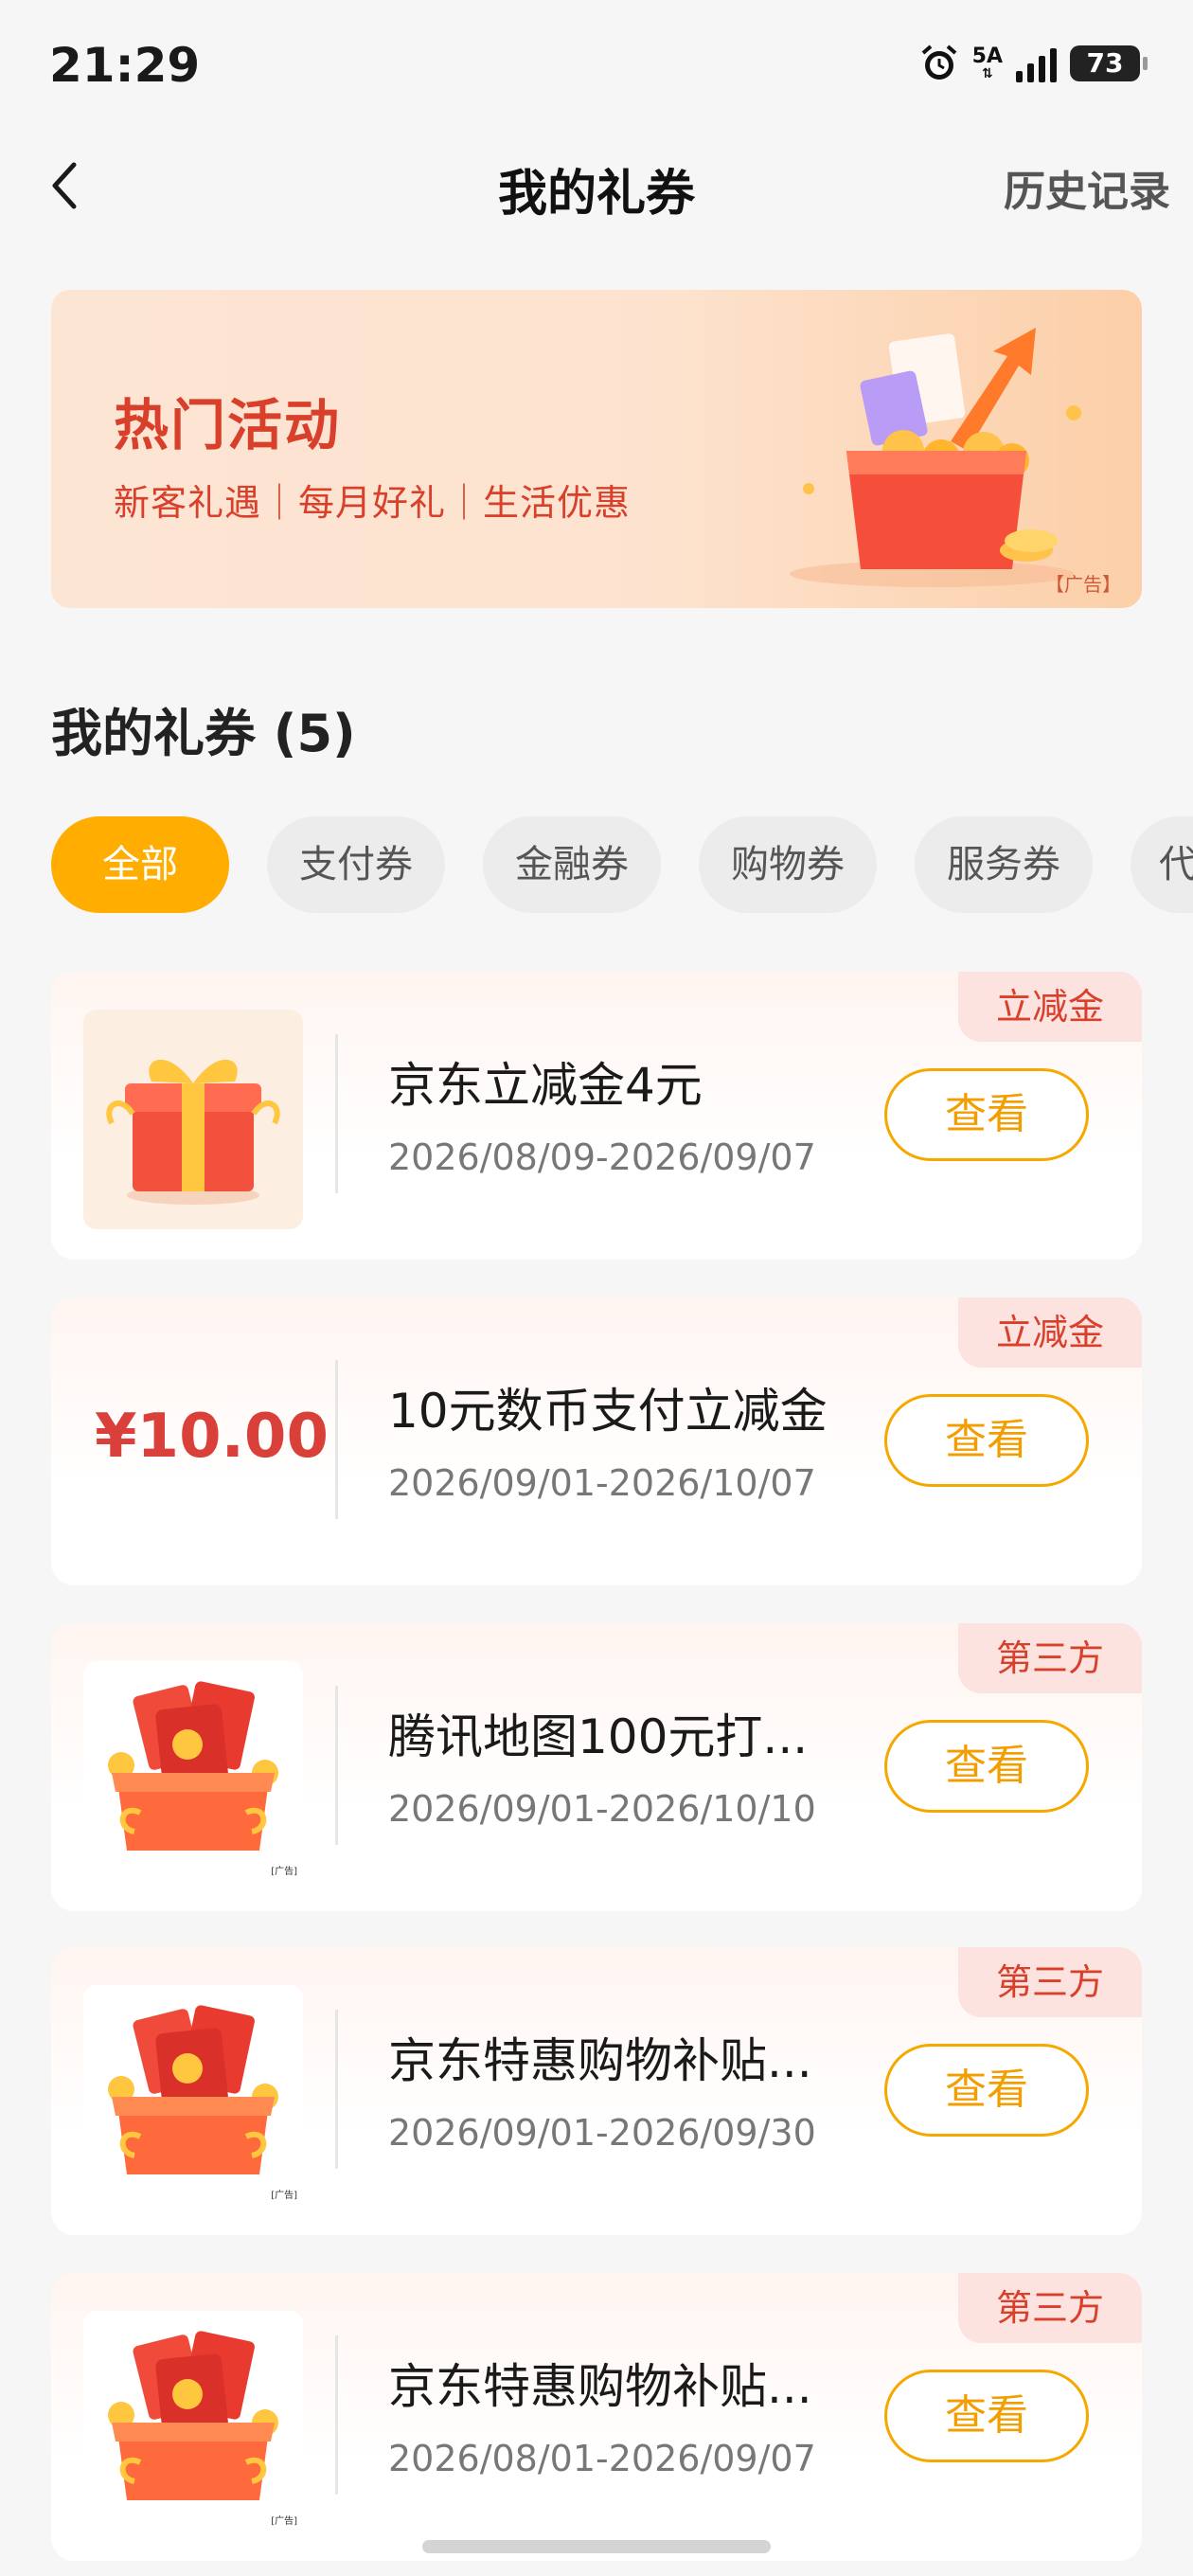 The width and height of the screenshot is (1193, 2576). Describe the element at coordinates (572, 864) in the screenshot. I see `tab-finance: 金融券` at that location.